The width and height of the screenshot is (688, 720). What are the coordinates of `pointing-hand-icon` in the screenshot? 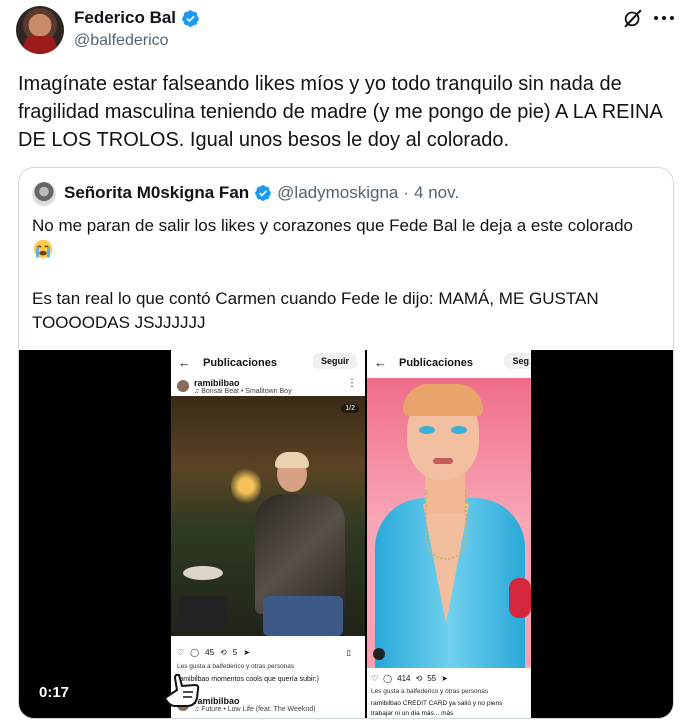 It's located at (181, 690).